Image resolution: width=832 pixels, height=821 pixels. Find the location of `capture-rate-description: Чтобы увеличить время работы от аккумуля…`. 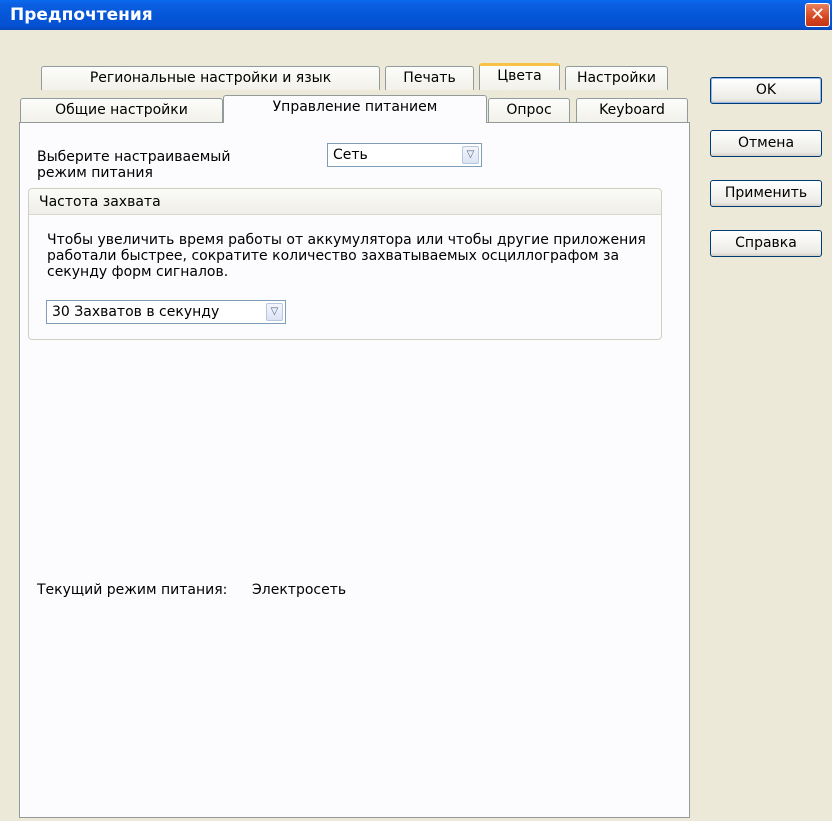

capture-rate-description: Чтобы увеличить время работы от аккумуля… is located at coordinates (346, 256).